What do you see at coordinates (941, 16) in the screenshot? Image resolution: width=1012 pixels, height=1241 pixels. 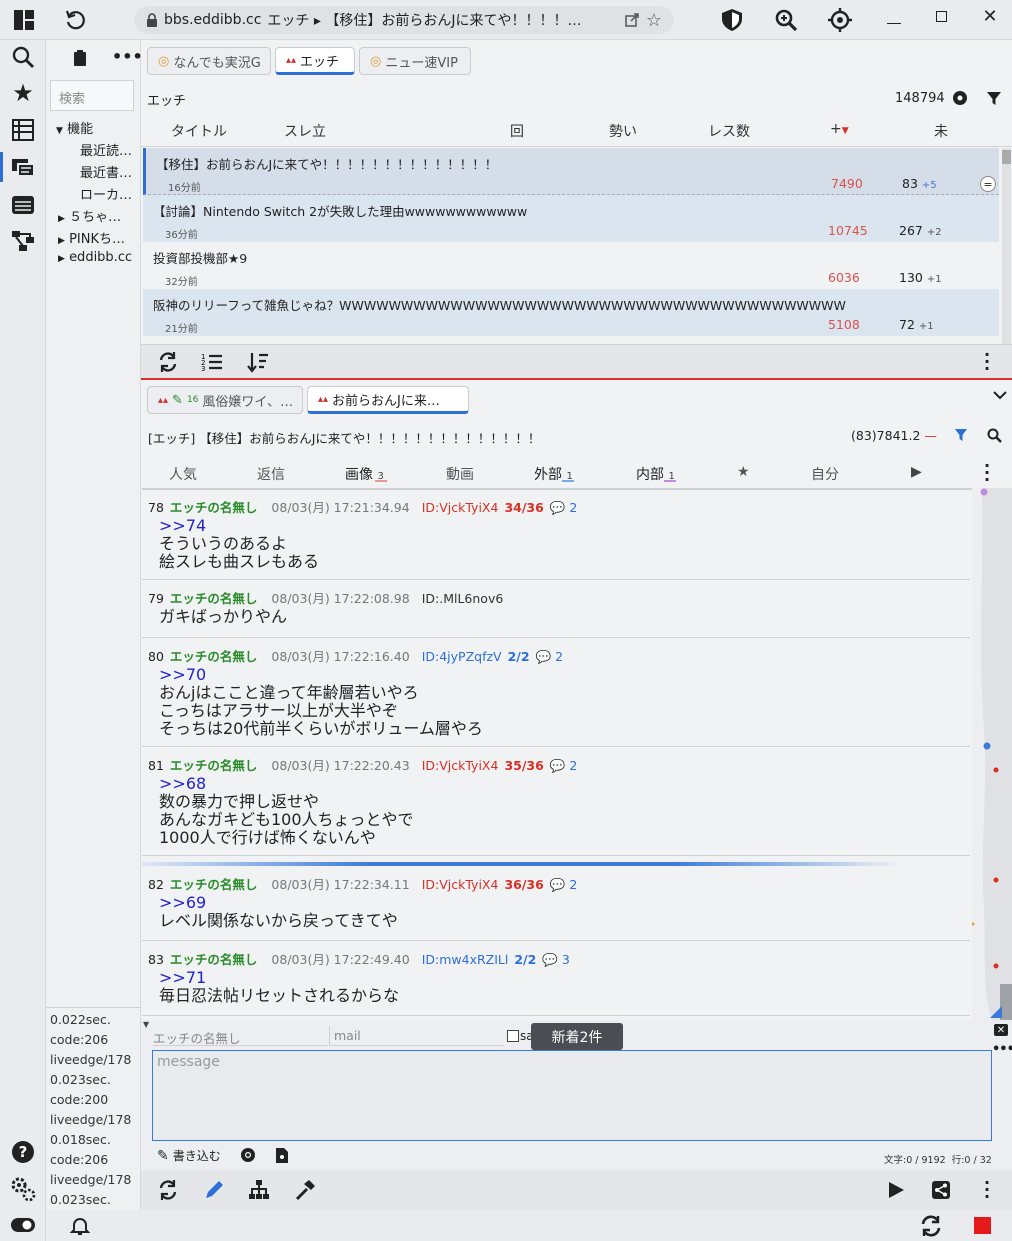 I see `maximize-button` at bounding box center [941, 16].